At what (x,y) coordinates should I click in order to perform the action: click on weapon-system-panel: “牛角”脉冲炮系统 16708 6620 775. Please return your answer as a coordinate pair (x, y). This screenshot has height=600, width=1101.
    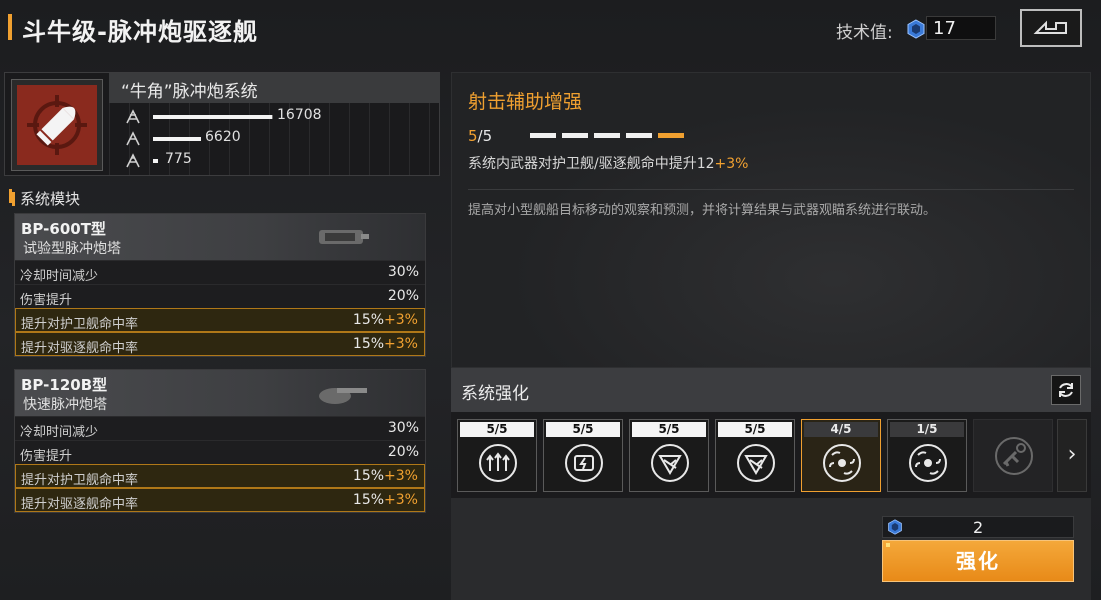
    Looking at the image, I should click on (222, 137).